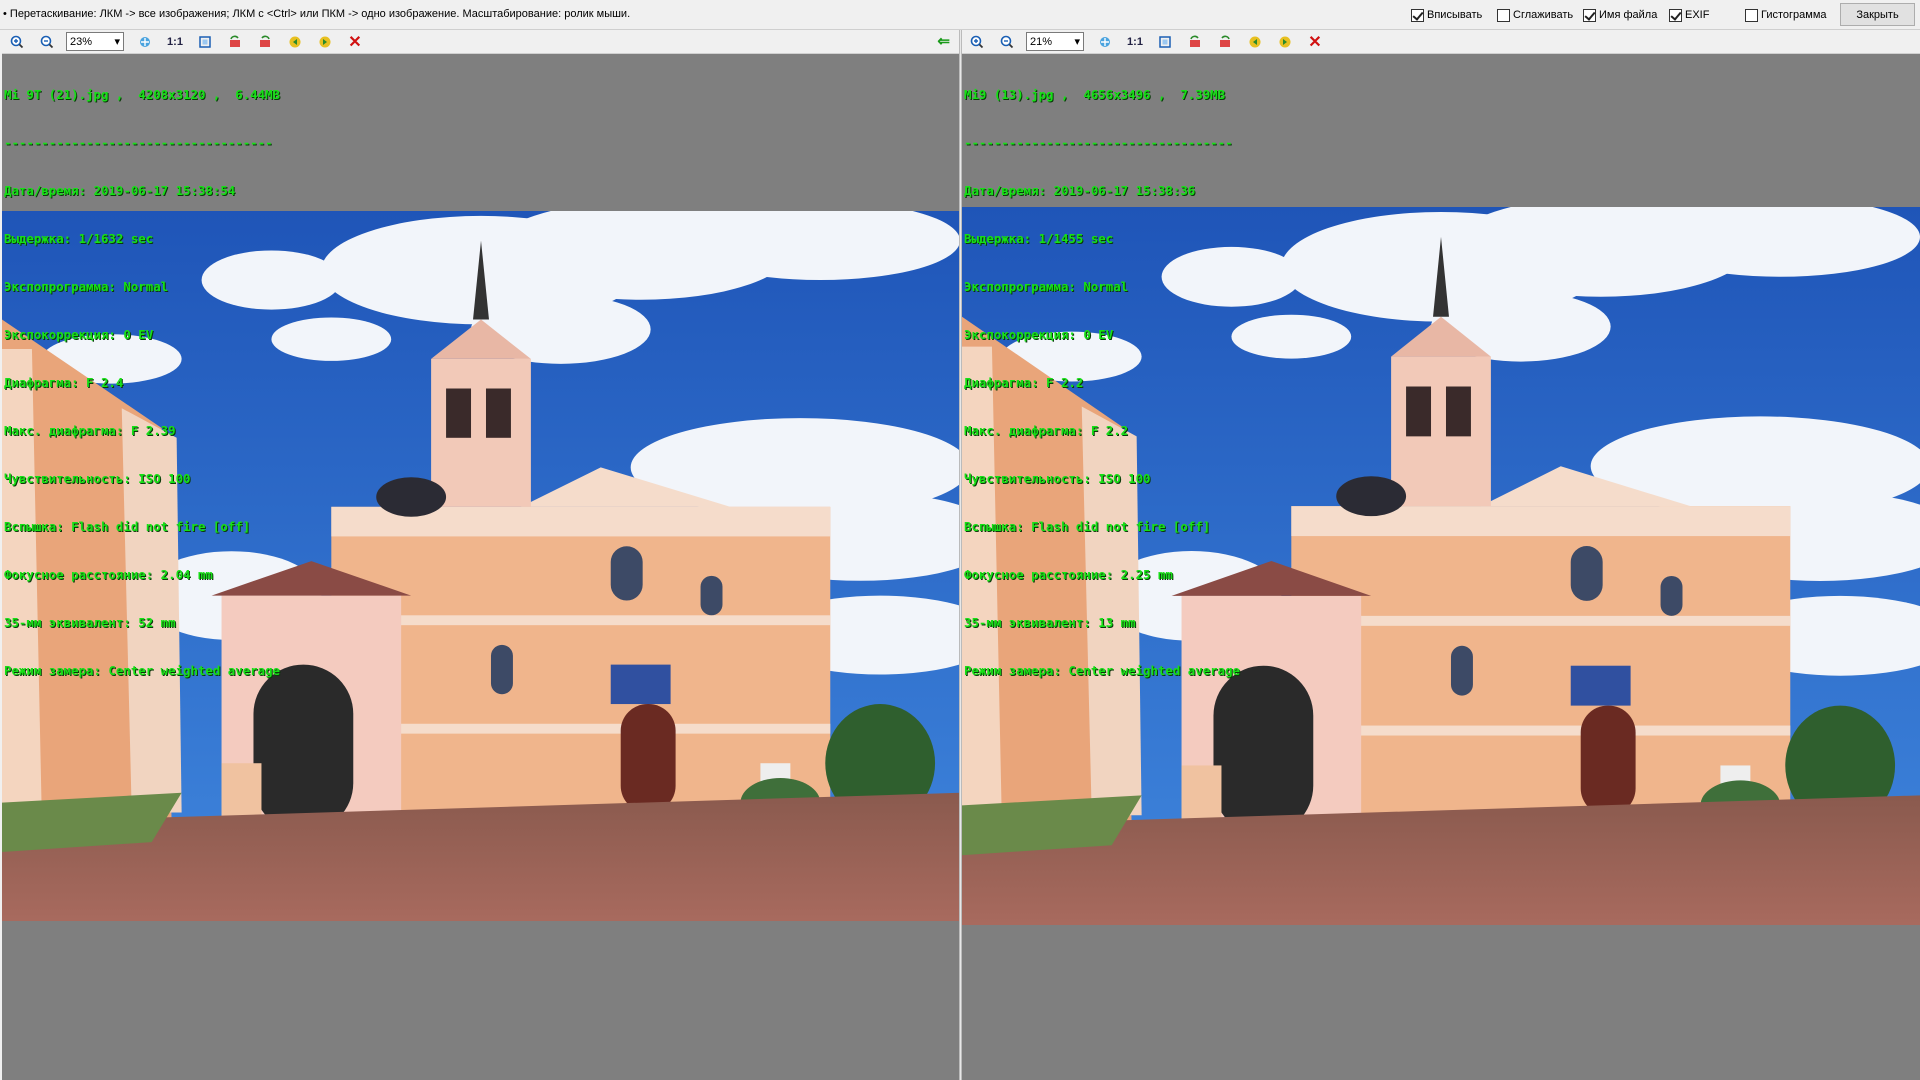 The height and width of the screenshot is (1080, 1920). Describe the element at coordinates (1046, 430) in the screenshot. I see `exif-max-aperture: Макс. диафрагма: F 2.2` at that location.